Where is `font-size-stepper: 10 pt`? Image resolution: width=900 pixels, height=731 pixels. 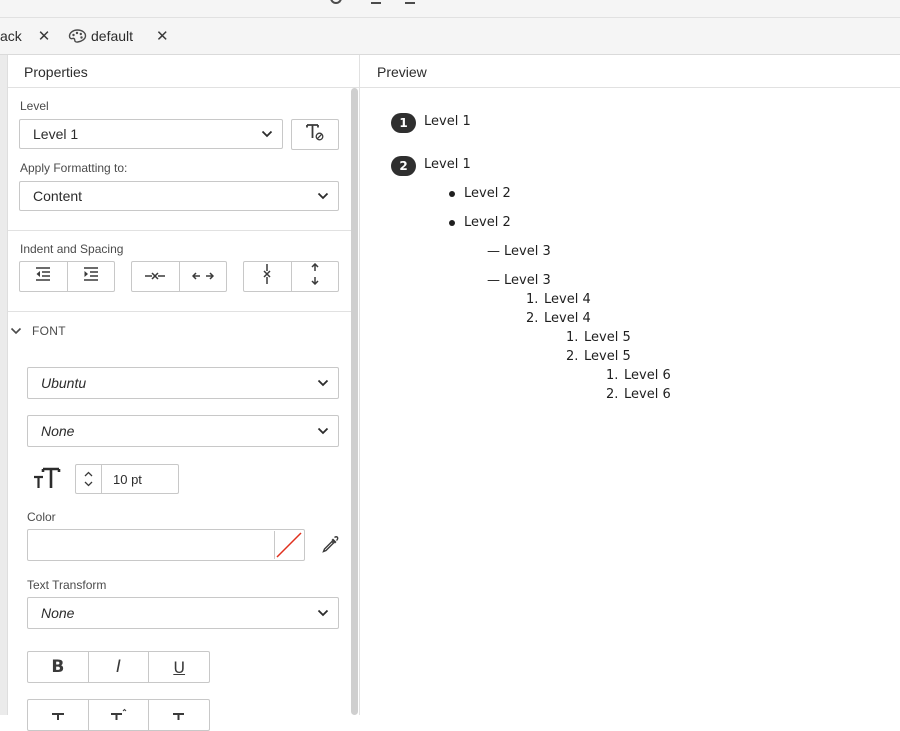
font-size-stepper: 10 pt is located at coordinates (127, 479).